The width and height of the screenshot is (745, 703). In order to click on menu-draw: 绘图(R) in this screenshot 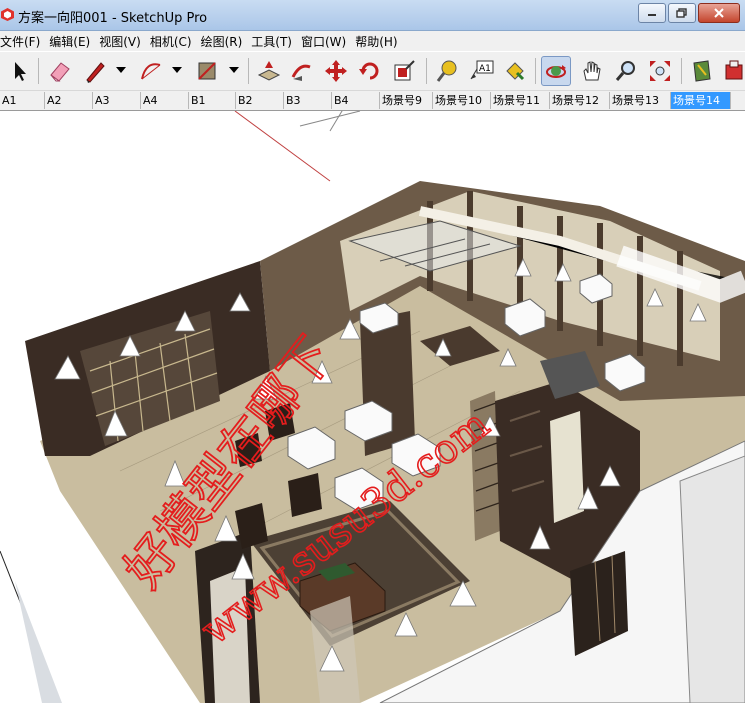, I will do `click(225, 41)`.